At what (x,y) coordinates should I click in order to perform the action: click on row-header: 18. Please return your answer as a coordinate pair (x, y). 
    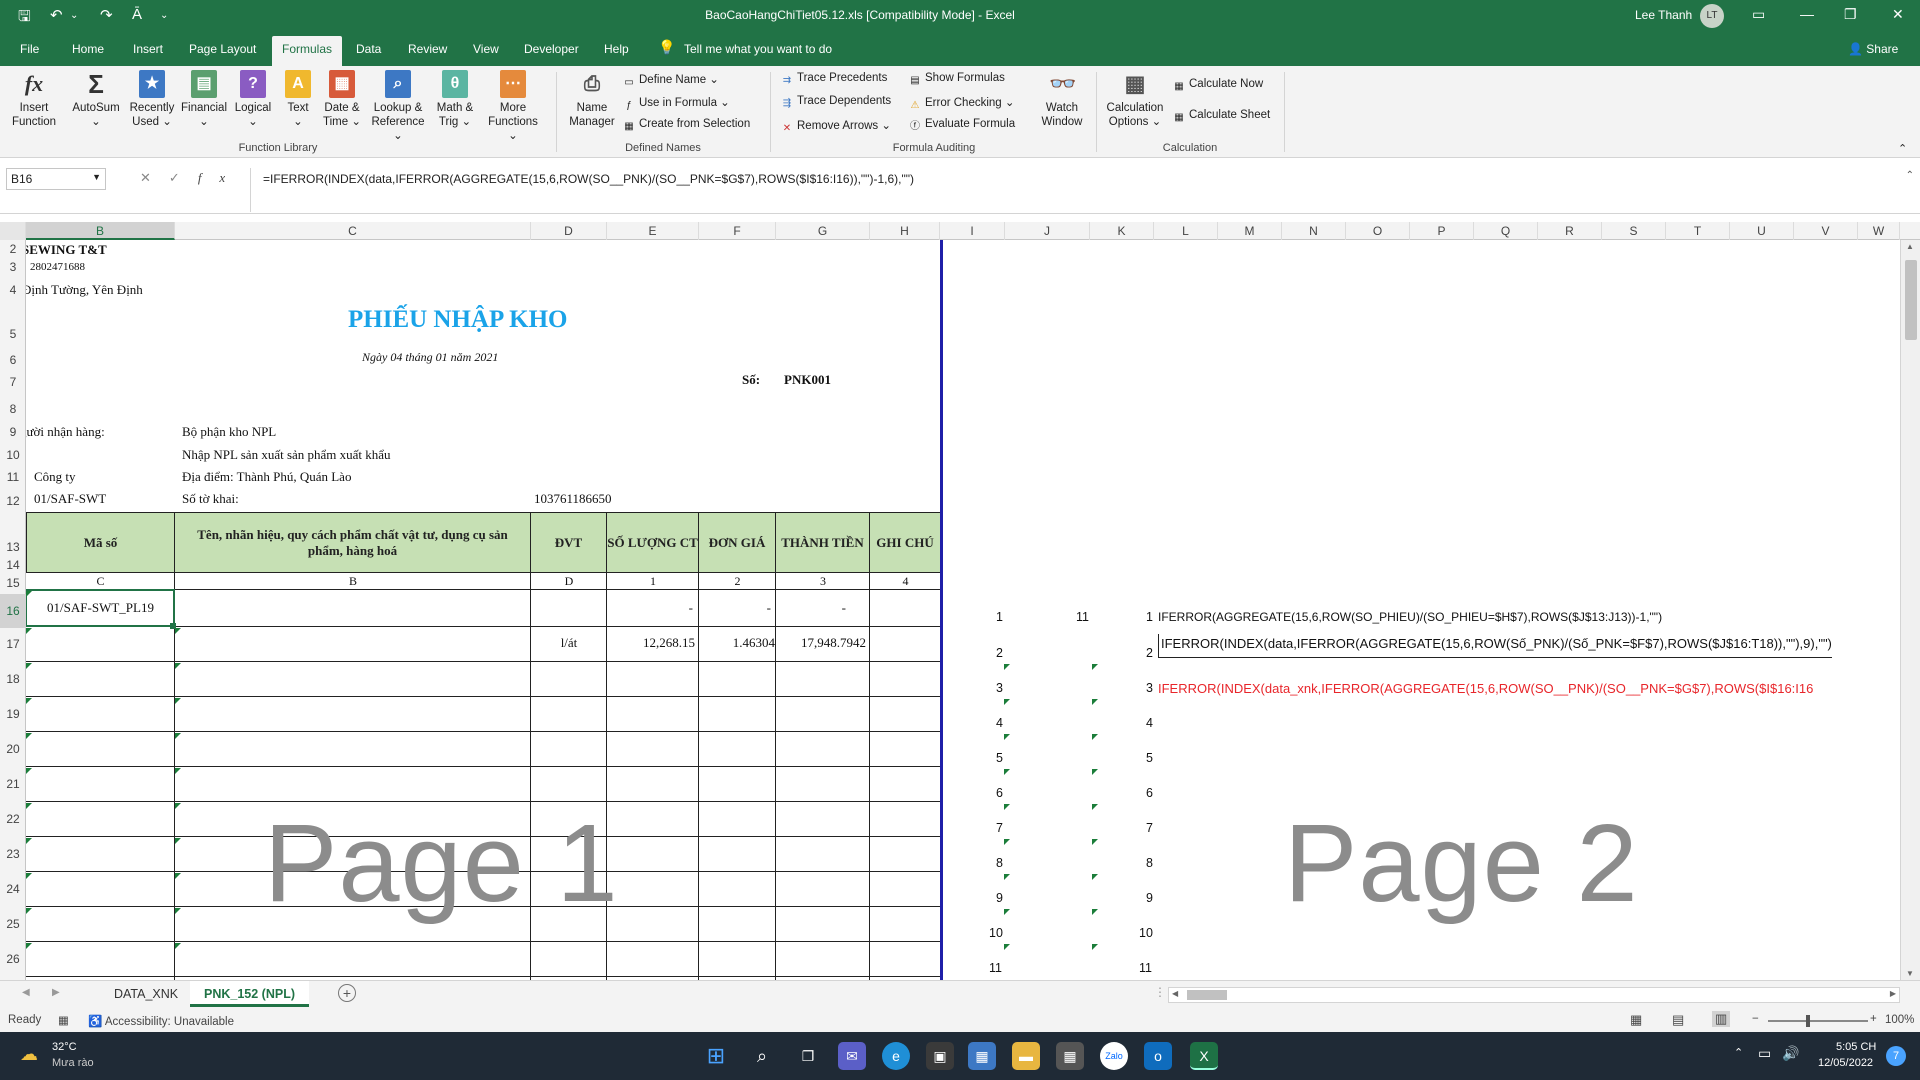
    Looking at the image, I should click on (13, 679).